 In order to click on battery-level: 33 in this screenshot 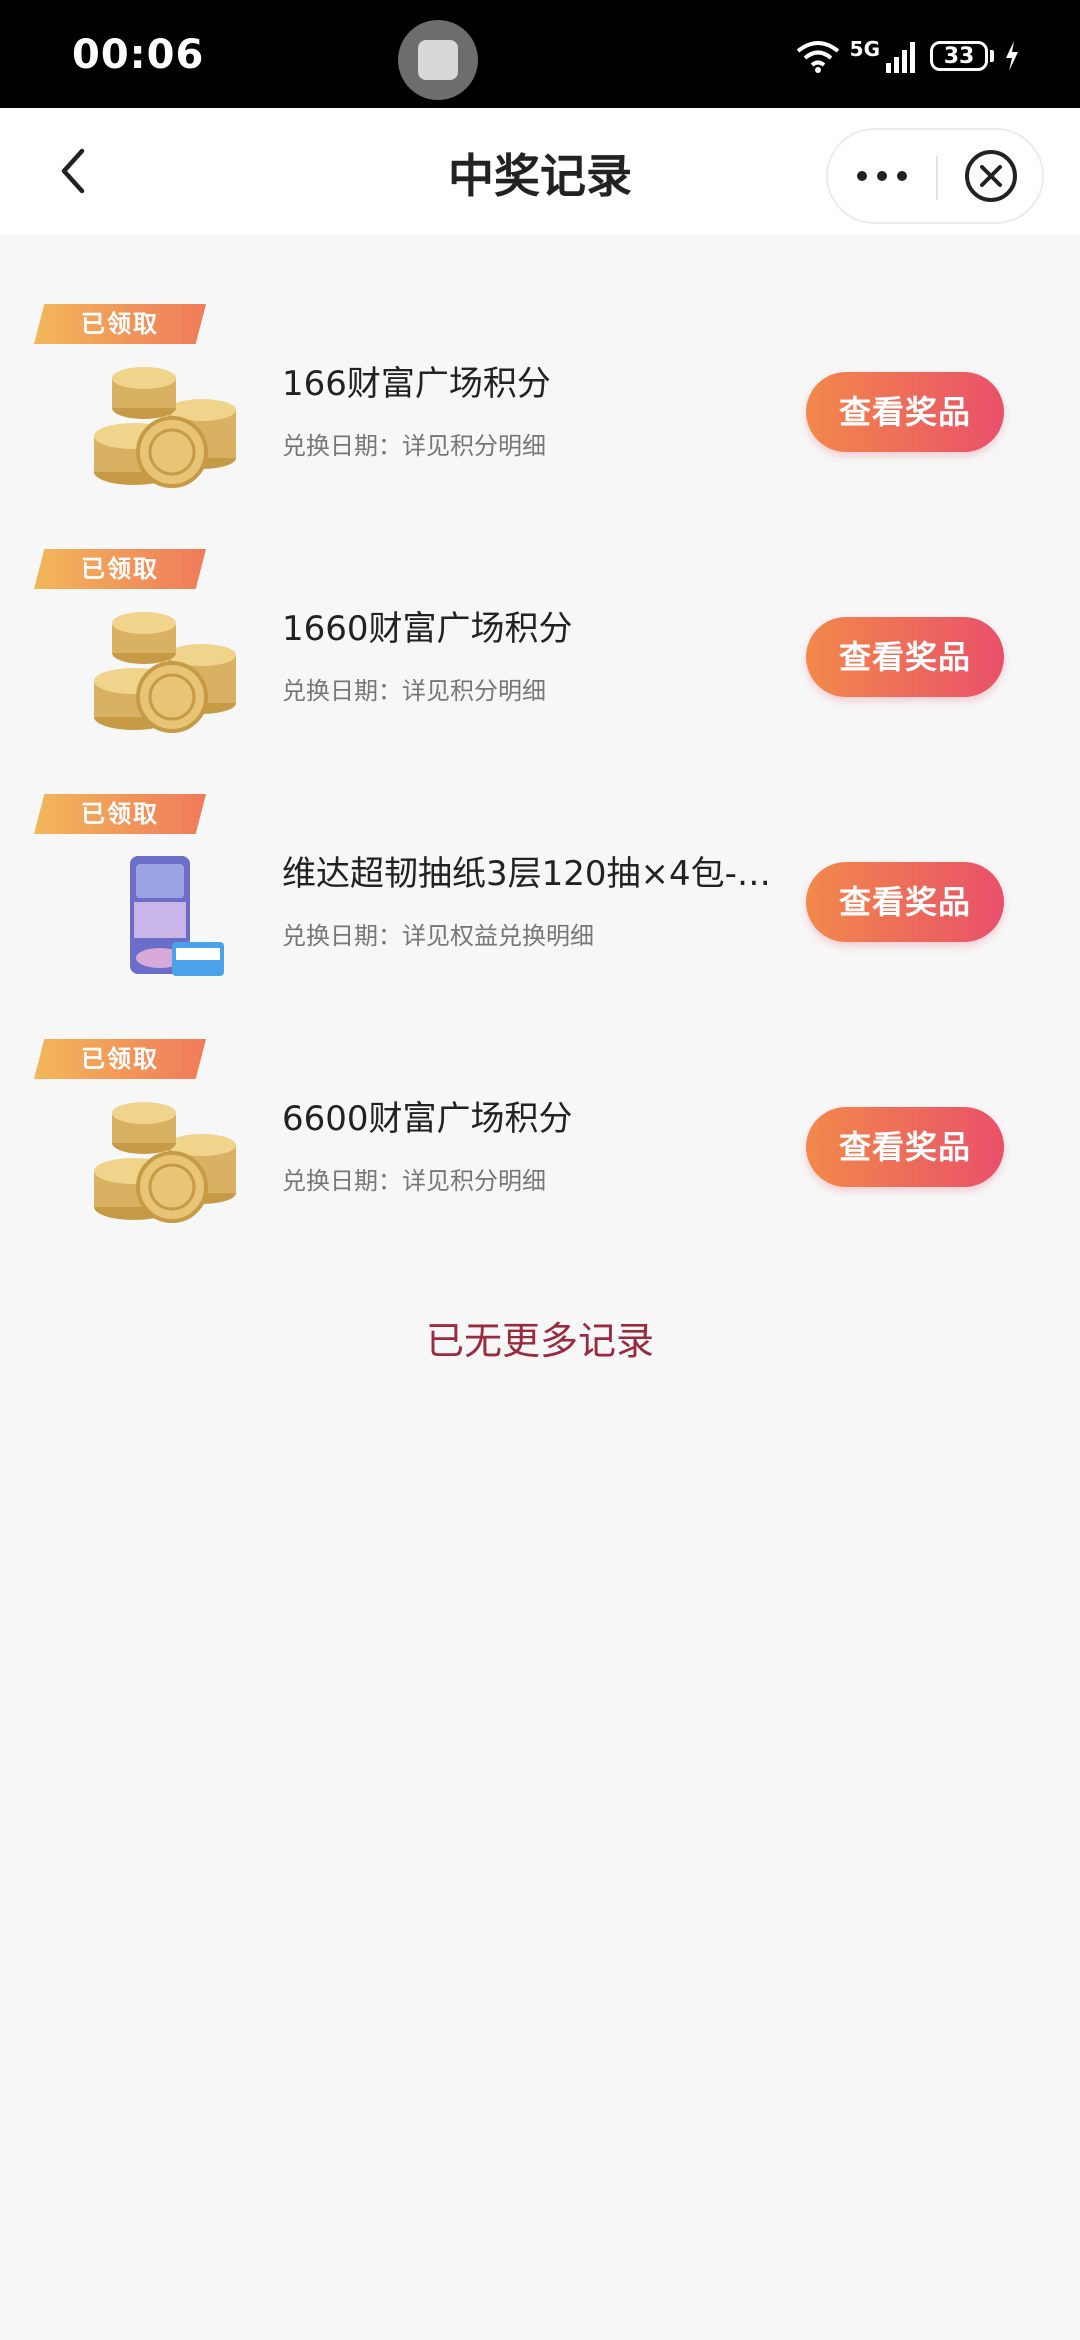, I will do `click(959, 56)`.